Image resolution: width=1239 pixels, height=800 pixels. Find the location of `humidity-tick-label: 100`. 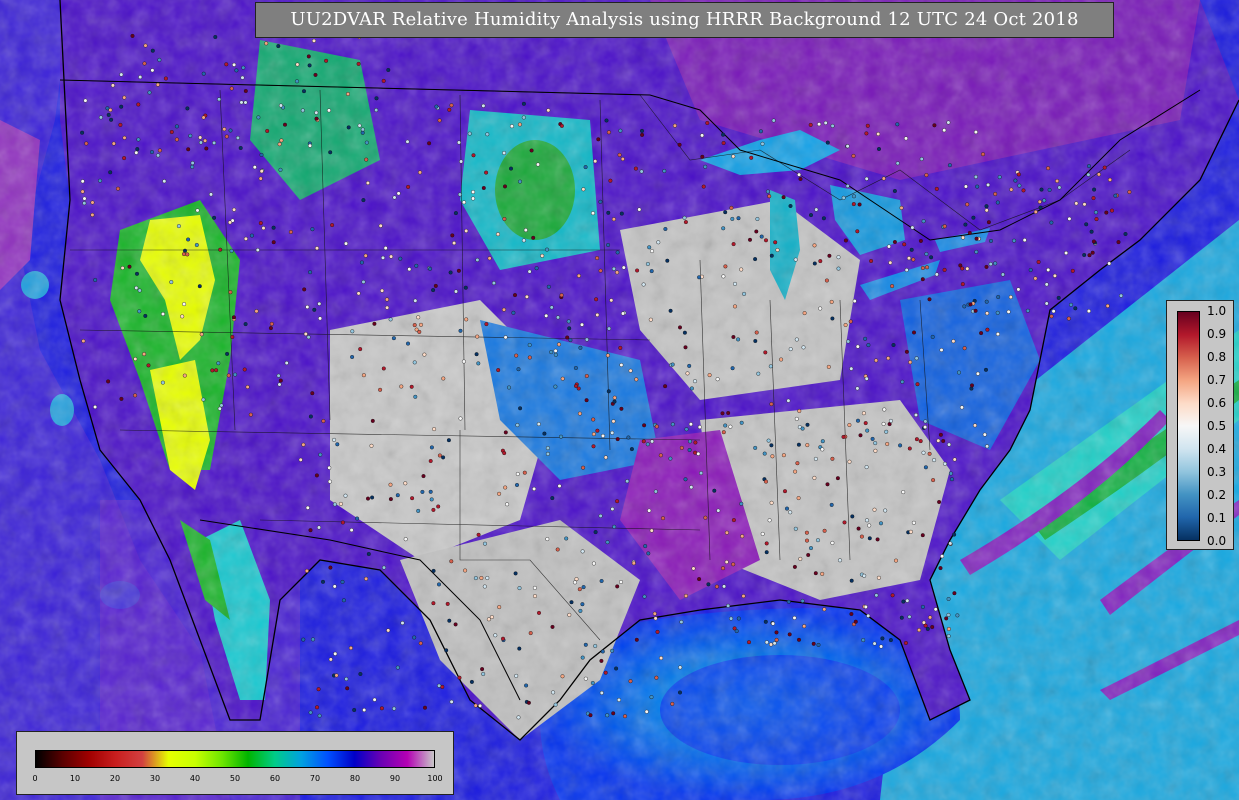

humidity-tick-label: 100 is located at coordinates (435, 778).